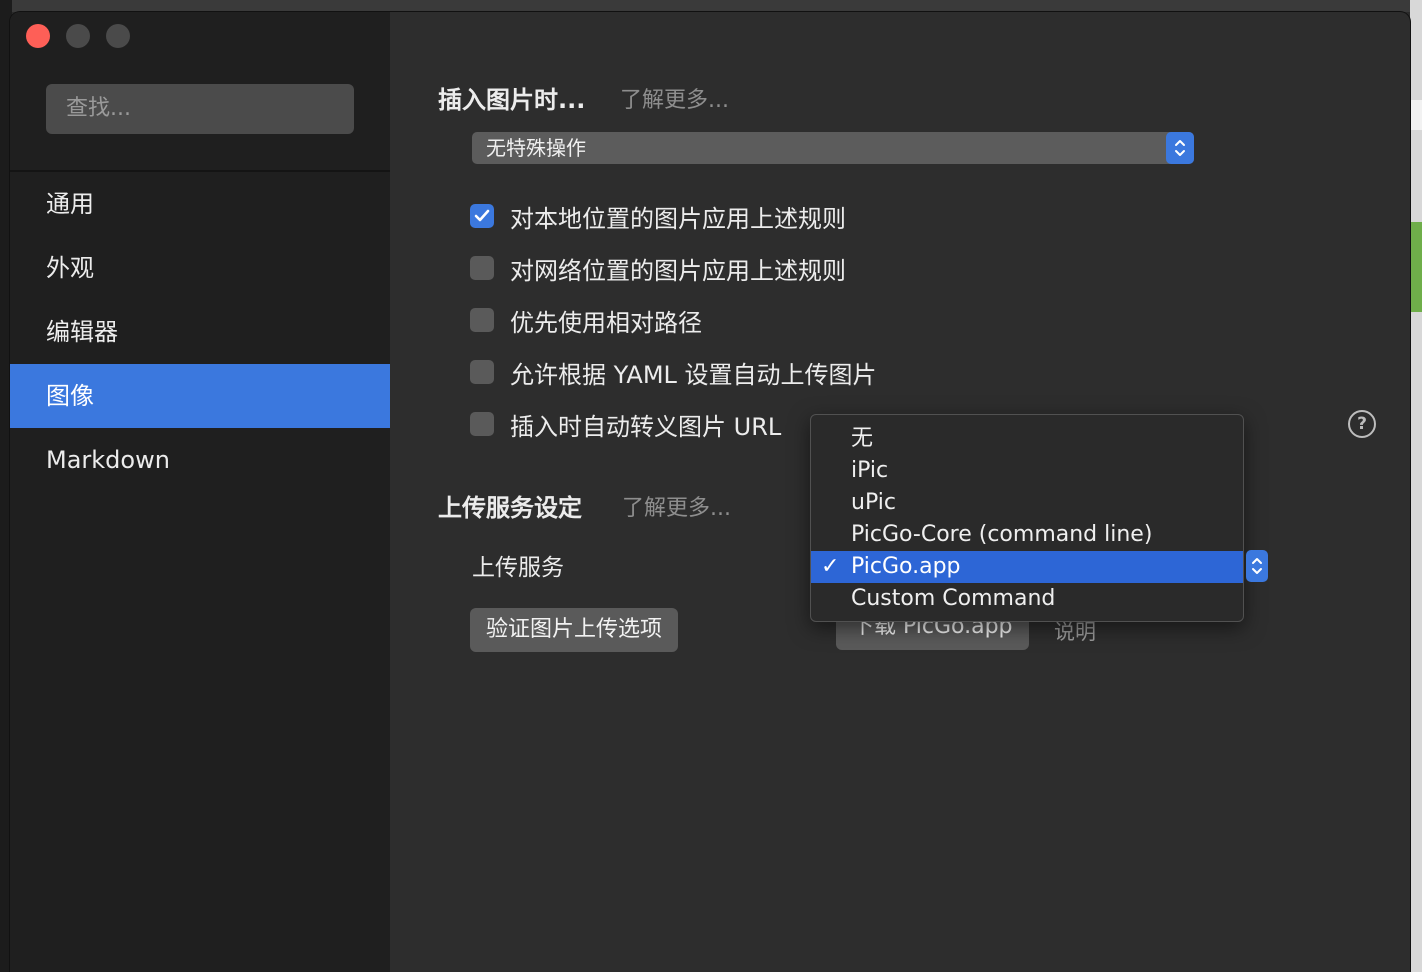 This screenshot has width=1422, height=972. What do you see at coordinates (1180, 148) in the screenshot?
I see `select-stepper-icon` at bounding box center [1180, 148].